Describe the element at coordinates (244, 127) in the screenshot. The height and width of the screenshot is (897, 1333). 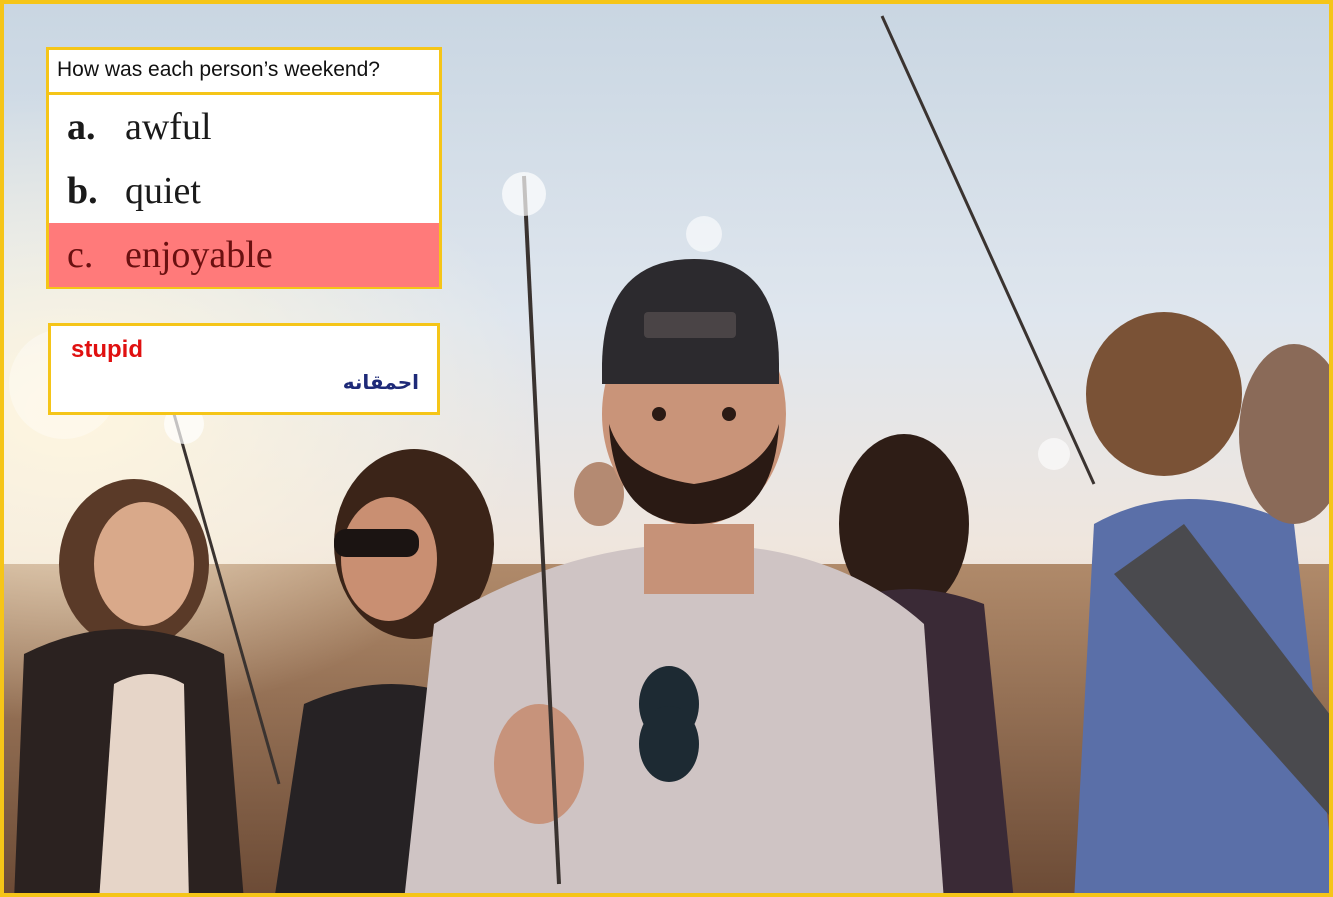
I see `option-a: a. awful` at that location.